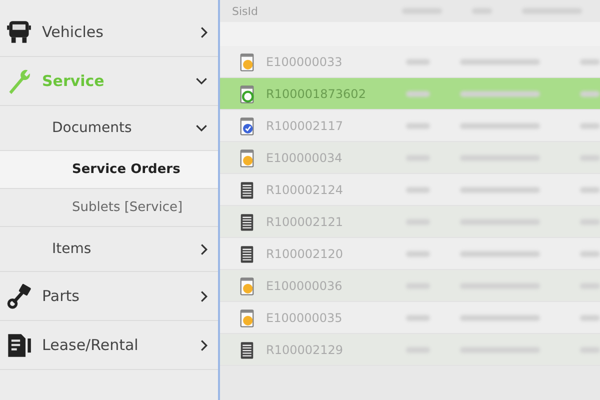 The width and height of the screenshot is (600, 400). Describe the element at coordinates (305, 349) in the screenshot. I see `table-cell-text: R100002129` at that location.